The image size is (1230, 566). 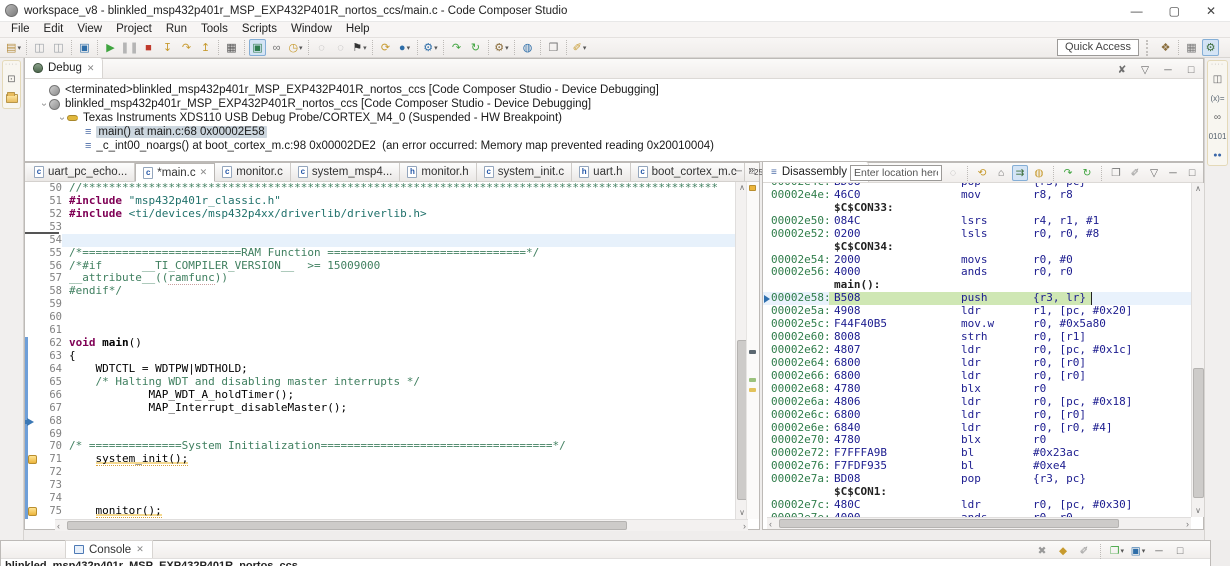 What do you see at coordinates (977, 402) in the screenshot?
I see `disassembly-row: 00002e6a: 4806 ldr r0, [pc, #0x18]` at bounding box center [977, 402].